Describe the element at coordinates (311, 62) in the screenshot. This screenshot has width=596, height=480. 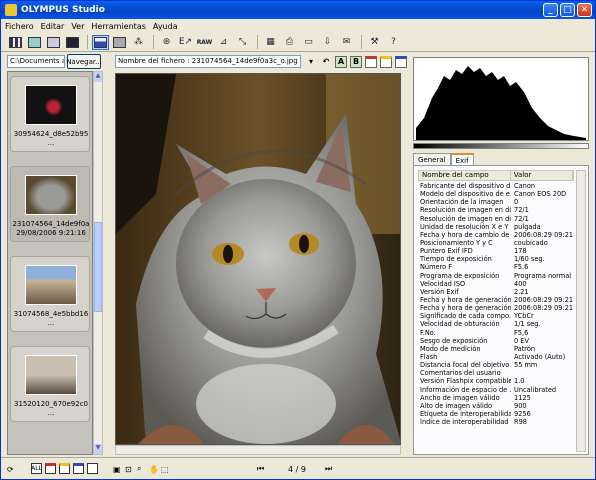
I see `dropdown-icon: ▾` at that location.